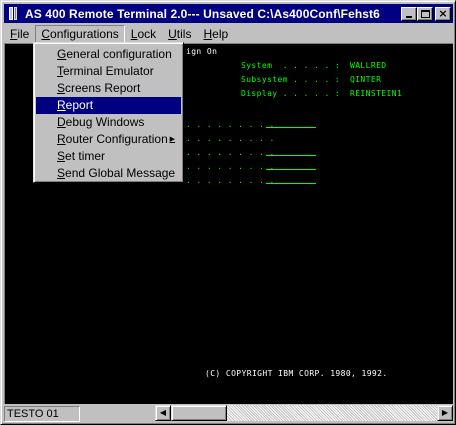 The image size is (456, 425). I want to click on menu-item-general-configuration: General configuration, so click(108, 54).